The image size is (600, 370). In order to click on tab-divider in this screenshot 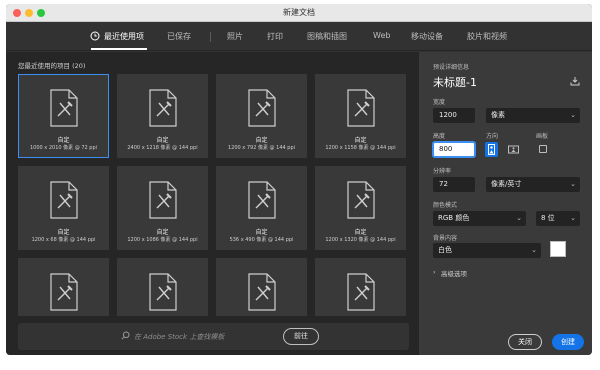, I will do `click(210, 37)`.